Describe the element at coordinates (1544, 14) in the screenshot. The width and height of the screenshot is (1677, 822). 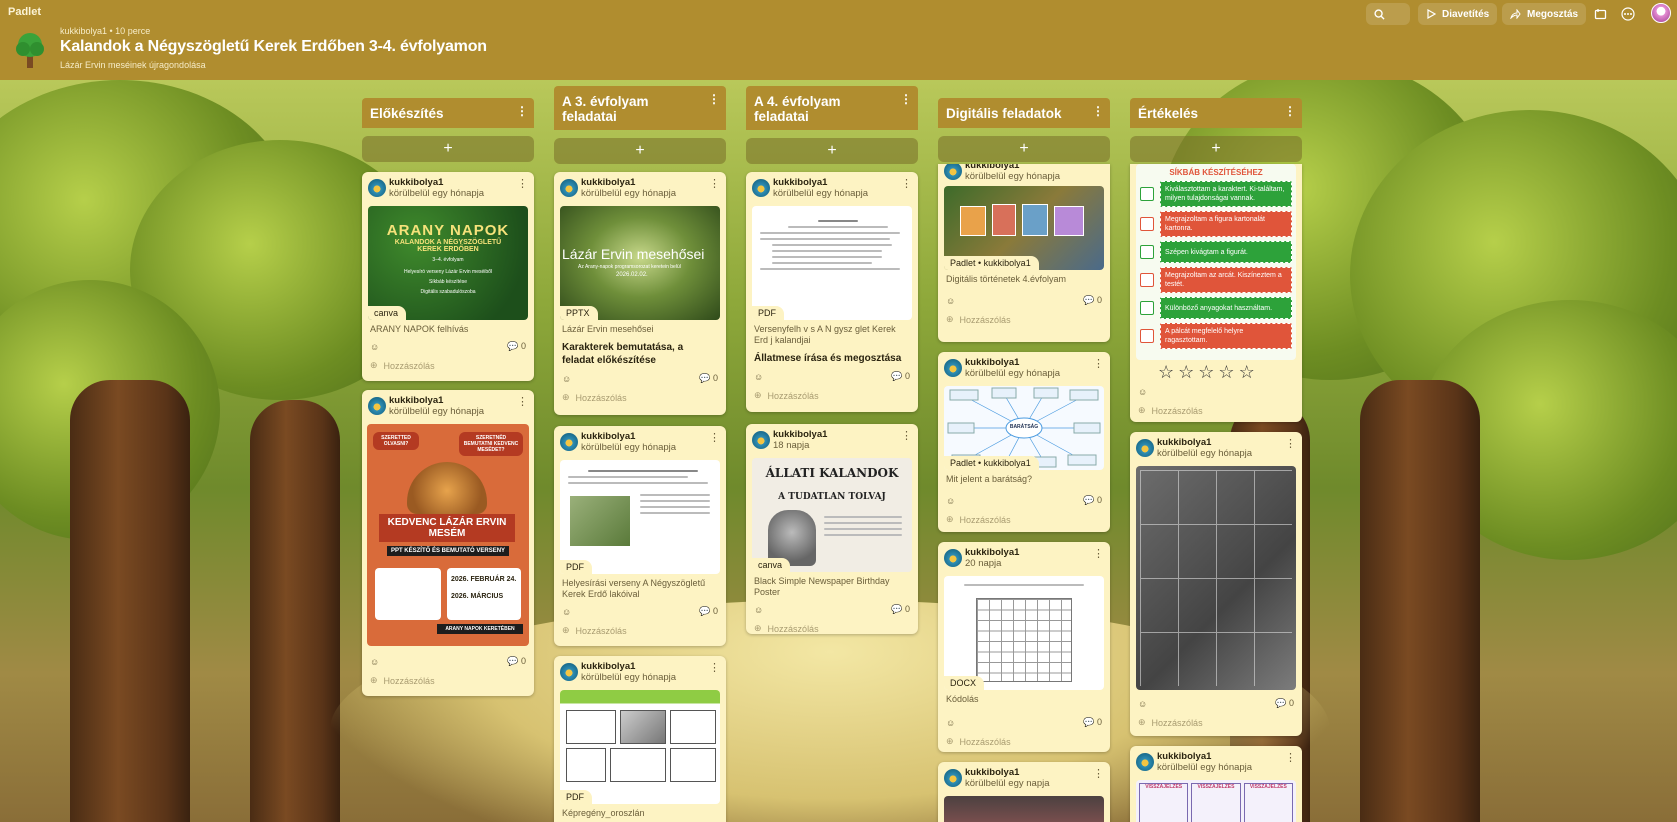
I see `share-button: Megosztás` at that location.